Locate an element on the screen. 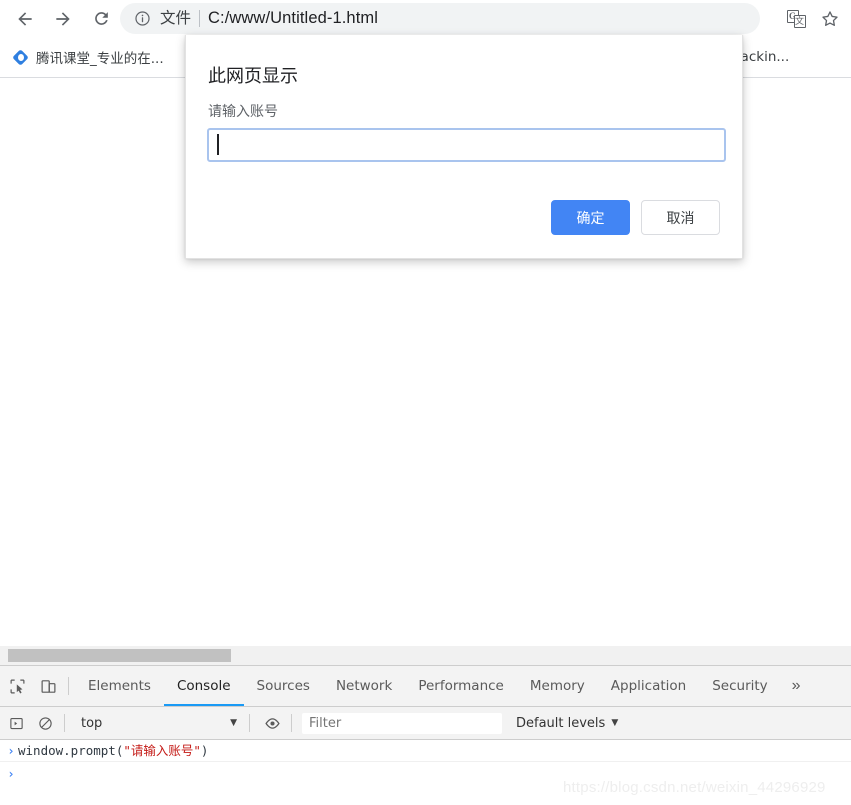 This screenshot has height=805, width=851. reload-icon is located at coordinates (101, 18).